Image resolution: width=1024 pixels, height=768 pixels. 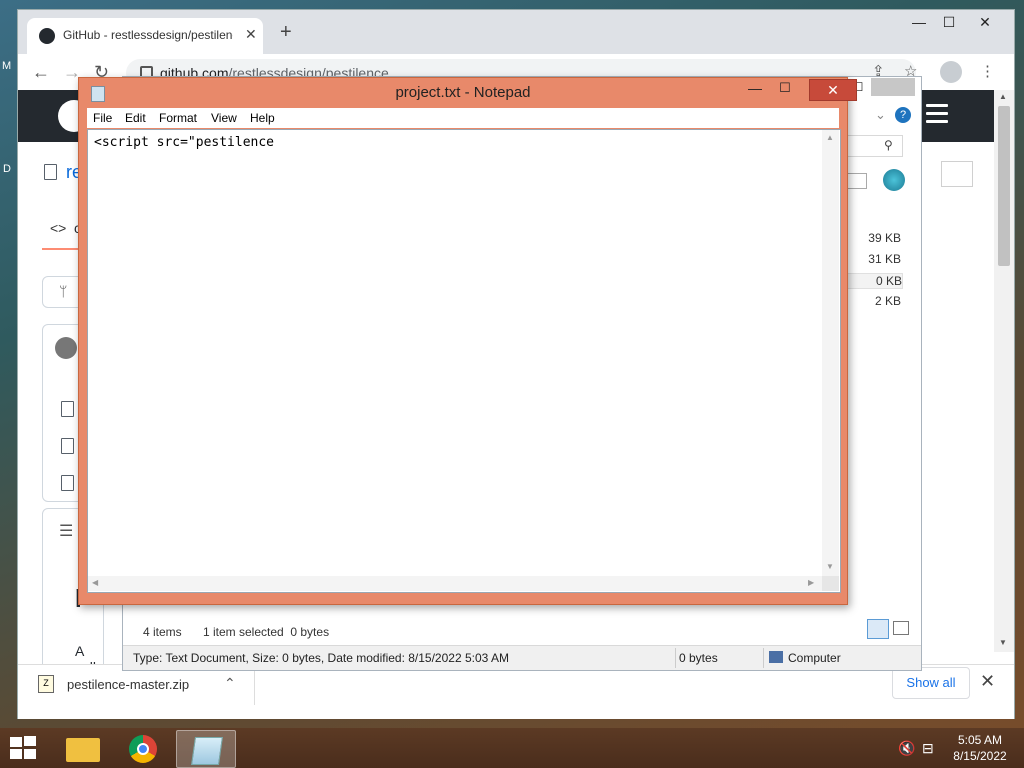 What do you see at coordinates (931, 683) in the screenshot?
I see `show-all-button: Show all` at bounding box center [931, 683].